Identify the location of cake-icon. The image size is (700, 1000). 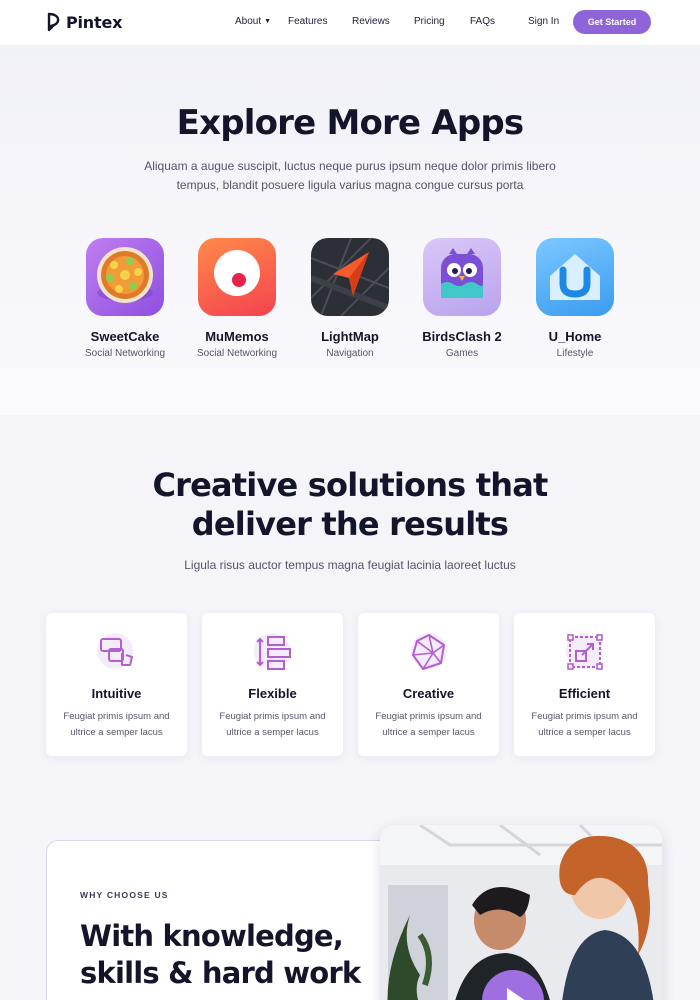
(125, 277).